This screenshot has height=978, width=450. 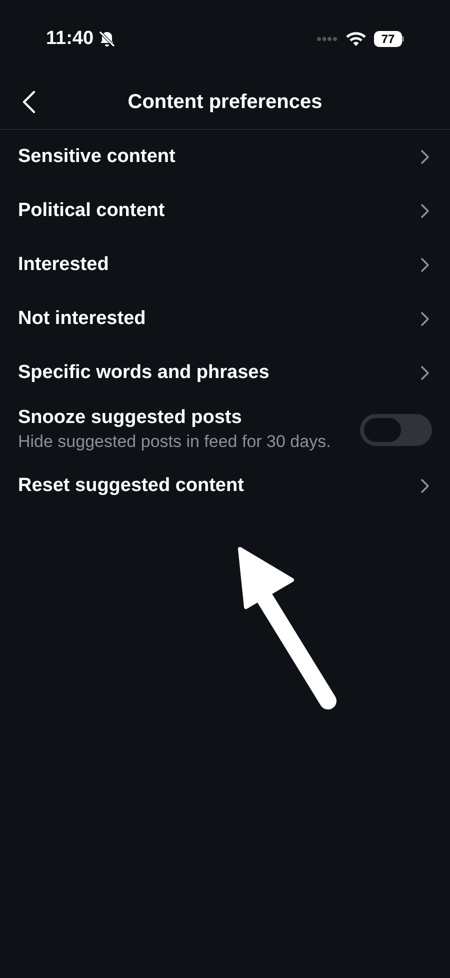 I want to click on settings-row: Specific words and phrases, so click(x=225, y=373).